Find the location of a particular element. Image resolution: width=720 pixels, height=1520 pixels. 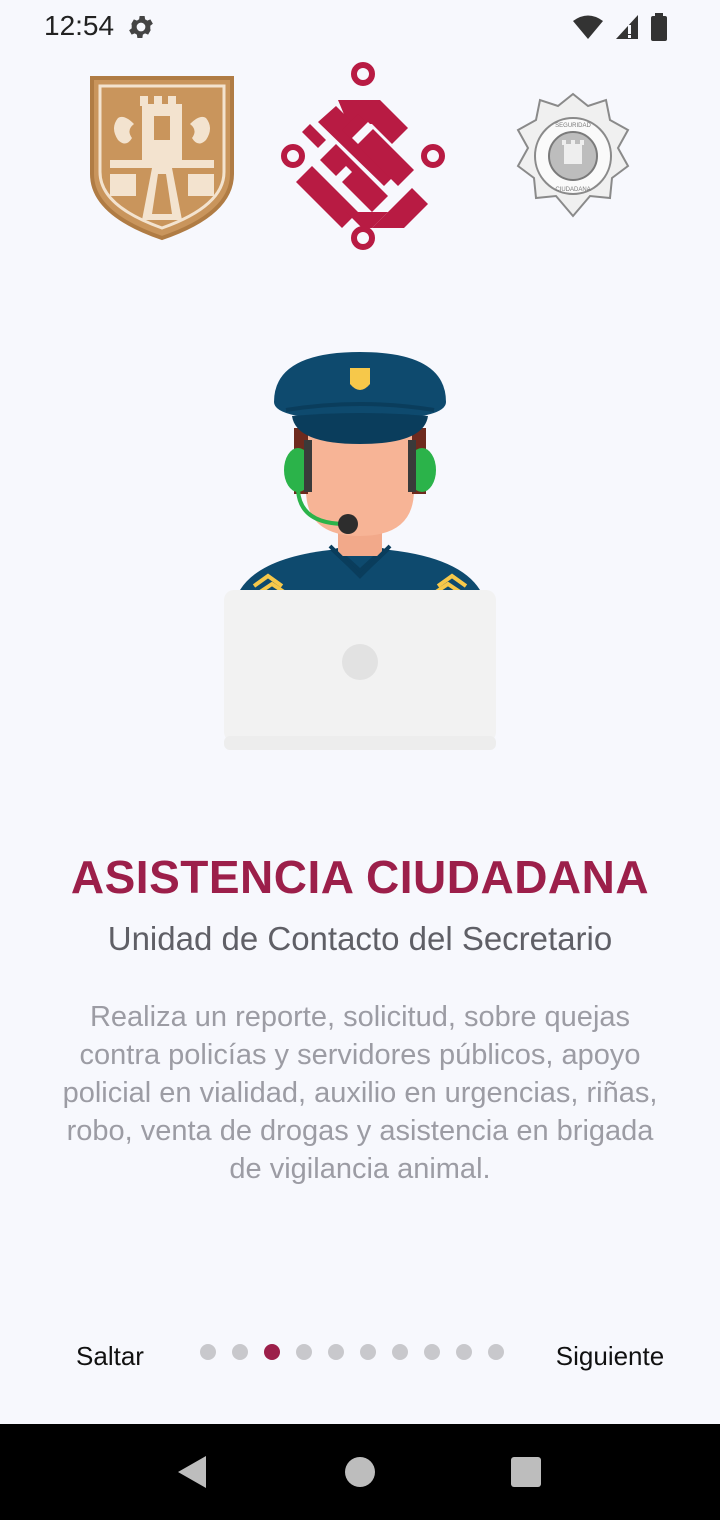

gear-icon is located at coordinates (141, 27).